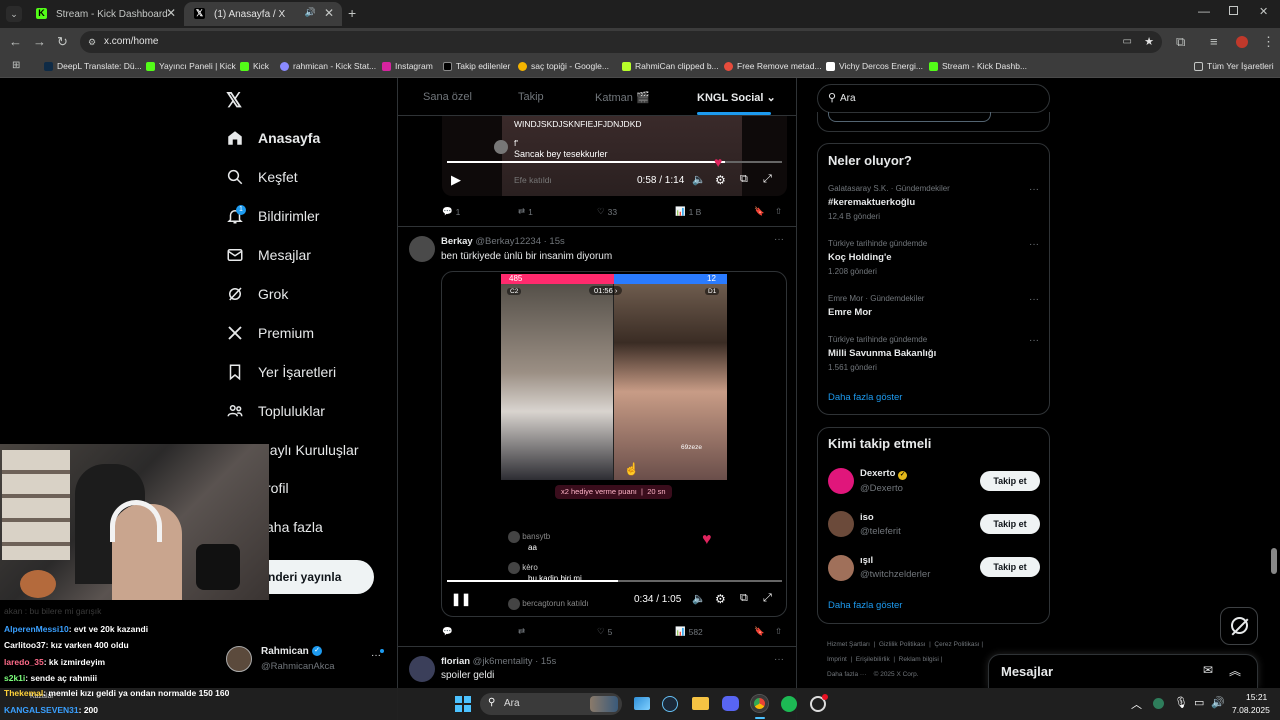  Describe the element at coordinates (447, 631) in the screenshot. I see `reply-button: 💬` at that location.